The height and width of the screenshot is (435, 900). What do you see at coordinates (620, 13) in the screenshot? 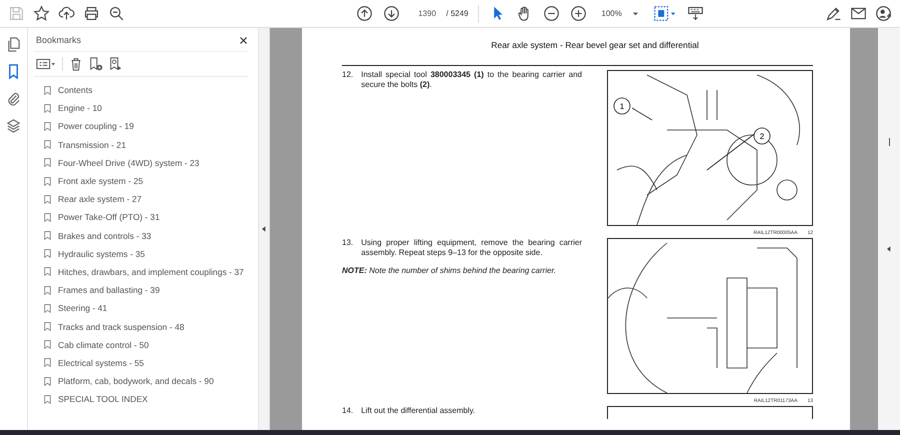
I see `zoom-dropdown: 100%` at bounding box center [620, 13].